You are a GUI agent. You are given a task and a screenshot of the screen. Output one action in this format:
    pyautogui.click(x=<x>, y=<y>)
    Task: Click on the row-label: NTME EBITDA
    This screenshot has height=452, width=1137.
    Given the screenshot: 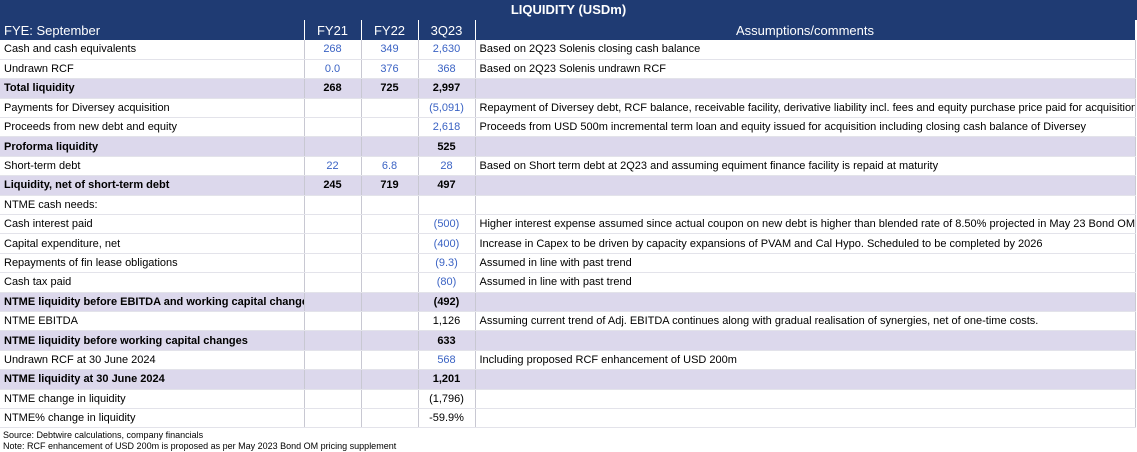 What is the action you would take?
    pyautogui.click(x=152, y=321)
    